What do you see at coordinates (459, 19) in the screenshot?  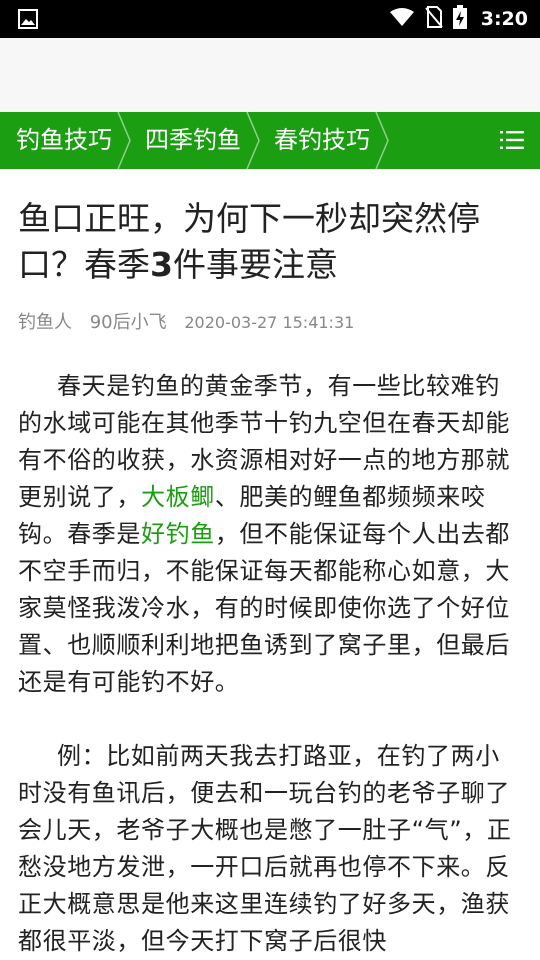 I see `battery-charging-icon` at bounding box center [459, 19].